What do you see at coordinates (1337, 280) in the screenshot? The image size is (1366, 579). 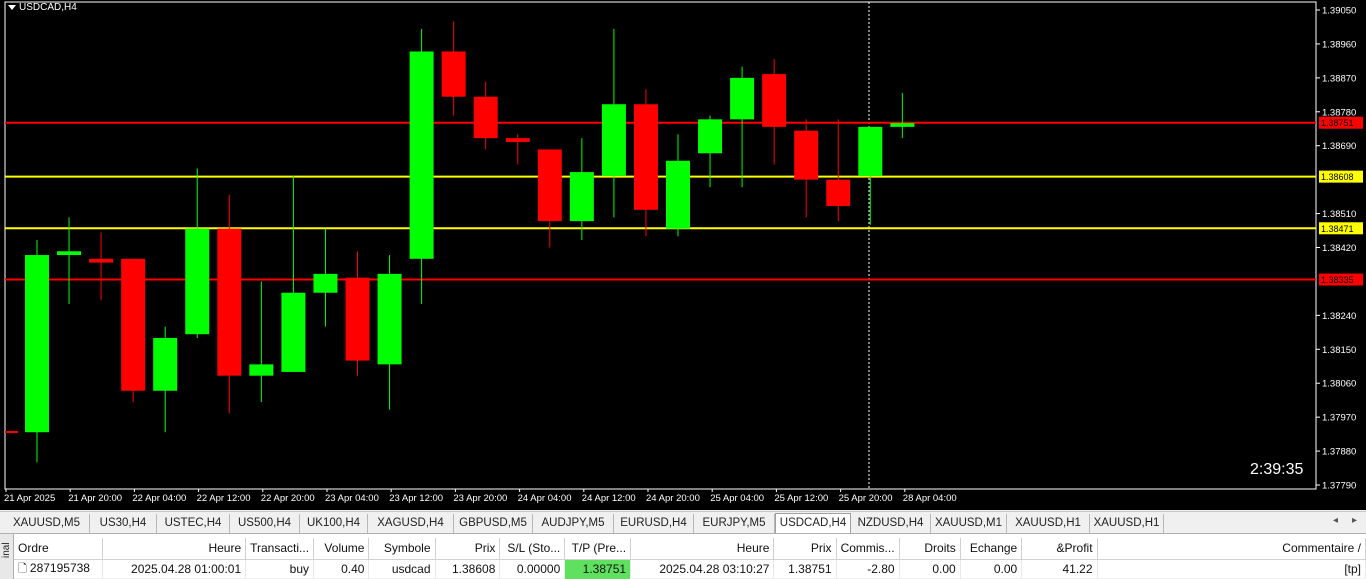 I see `price-level-label: 1.38335` at bounding box center [1337, 280].